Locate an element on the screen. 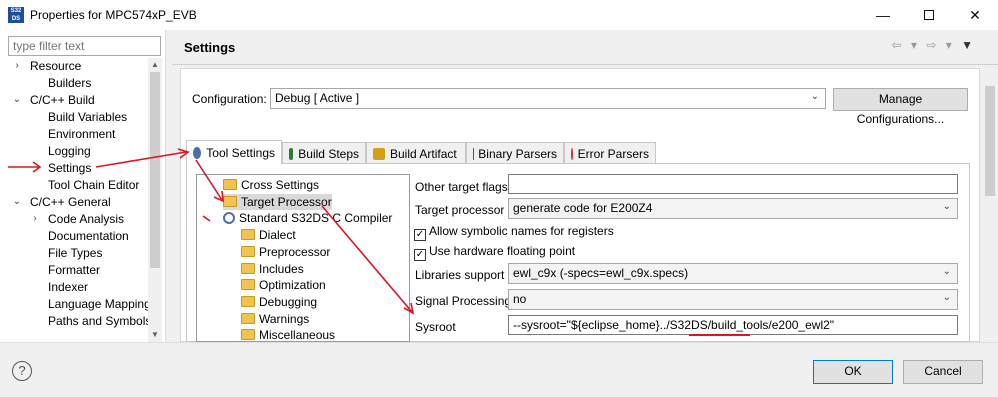 The image size is (998, 397). tab-build-steps: Build Steps is located at coordinates (324, 153).